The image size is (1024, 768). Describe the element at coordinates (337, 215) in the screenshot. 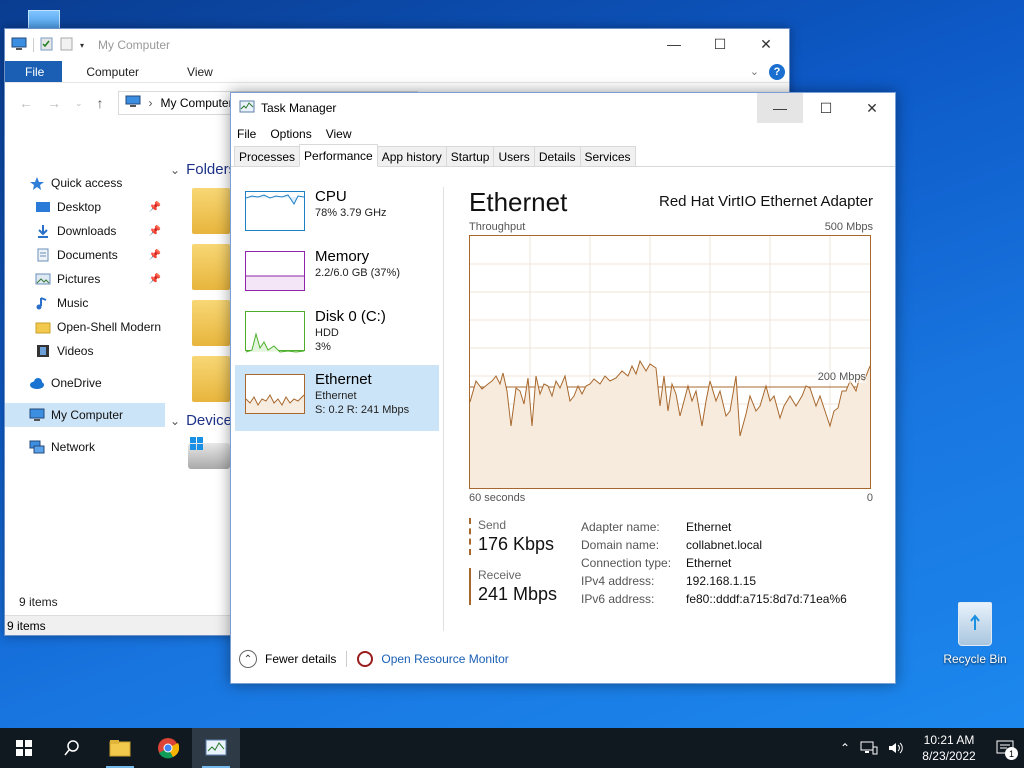

I see `resource-item-cpu: CPU 78% 3.79 GHz` at that location.